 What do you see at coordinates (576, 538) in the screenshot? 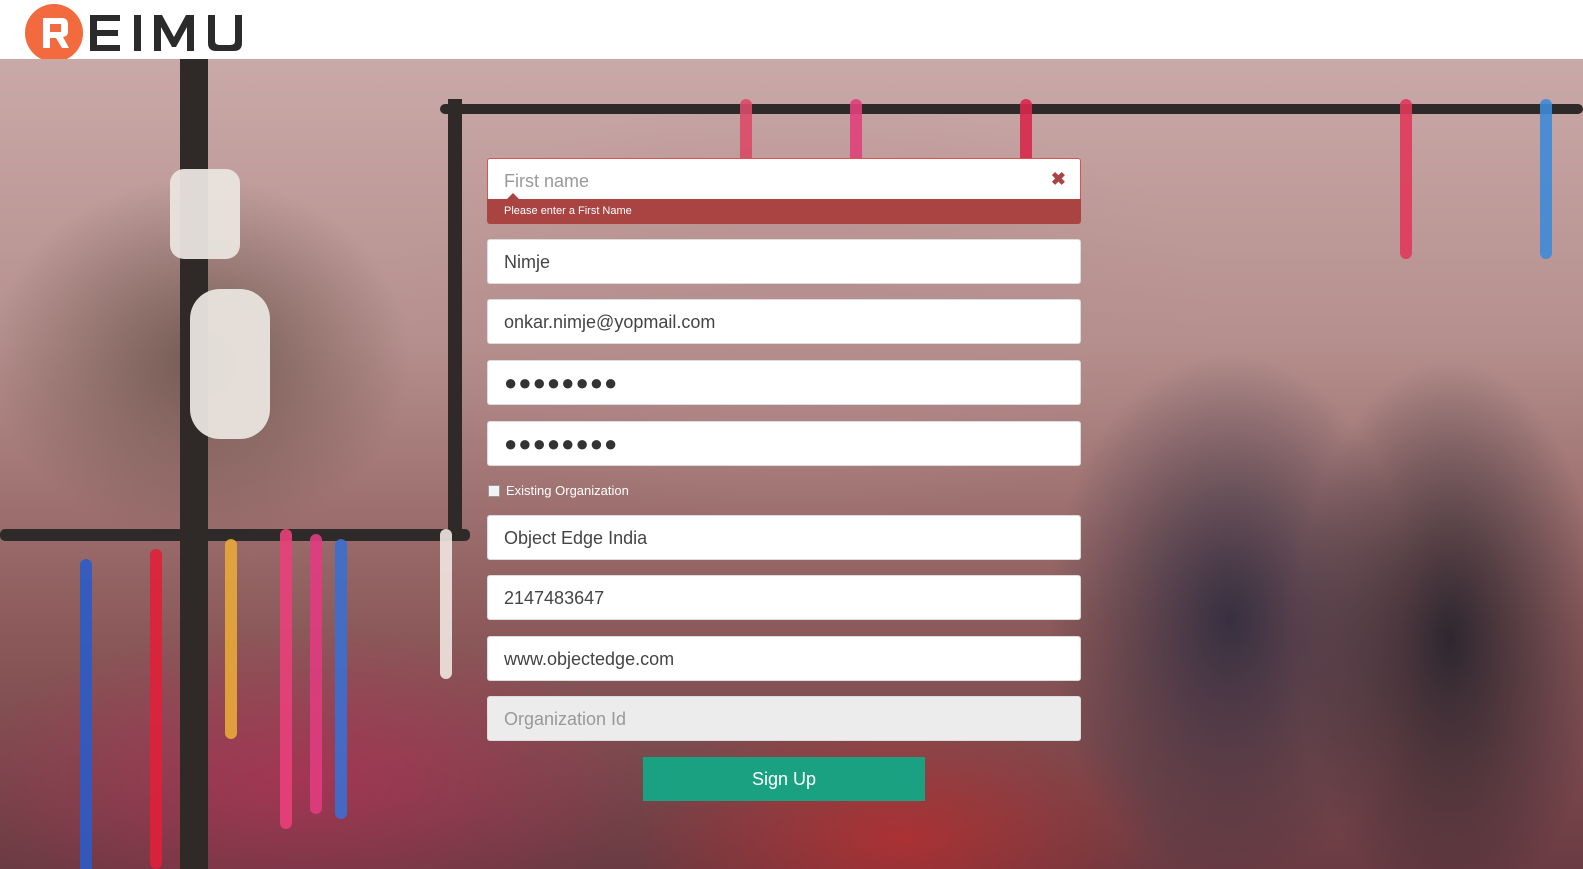
I see `organization-name-value: Object Edge India` at bounding box center [576, 538].